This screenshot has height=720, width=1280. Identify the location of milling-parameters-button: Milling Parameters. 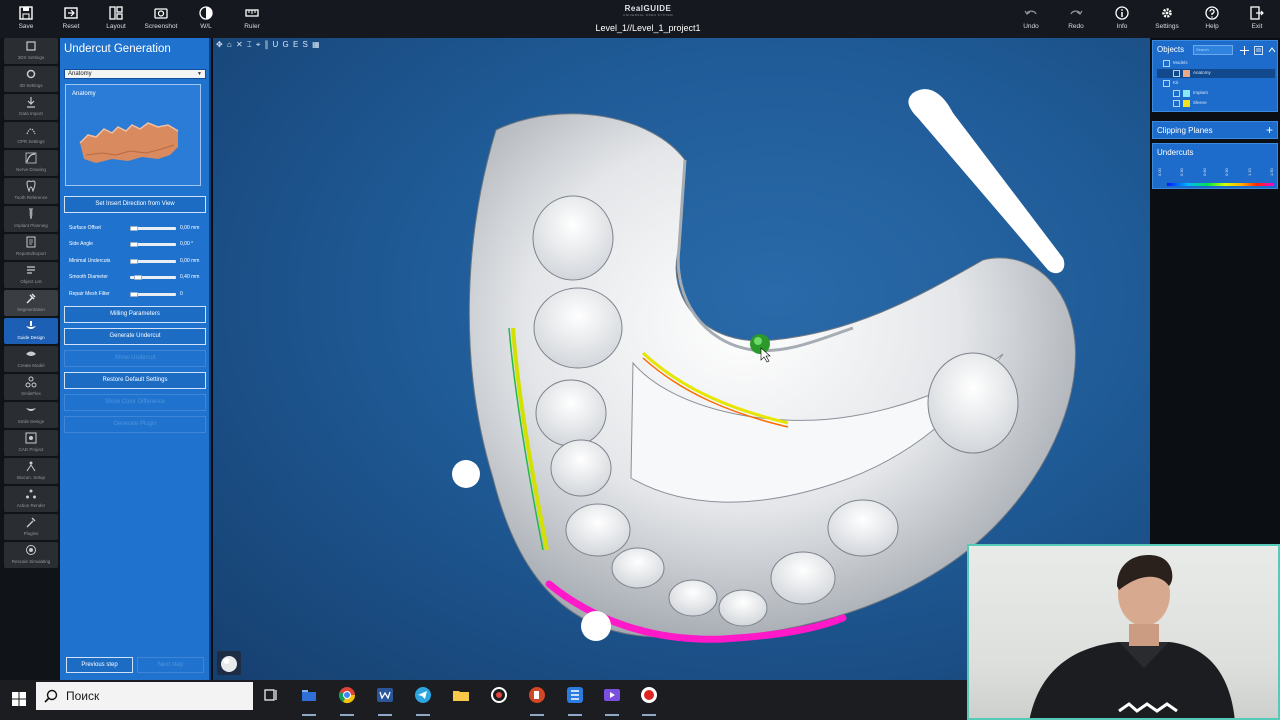
(135, 314).